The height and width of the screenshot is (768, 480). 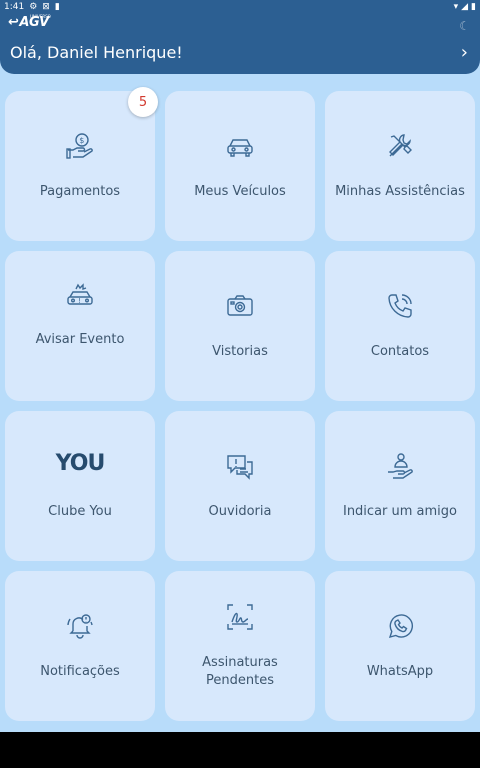 I want to click on tile-label: Notificações, so click(x=80, y=671).